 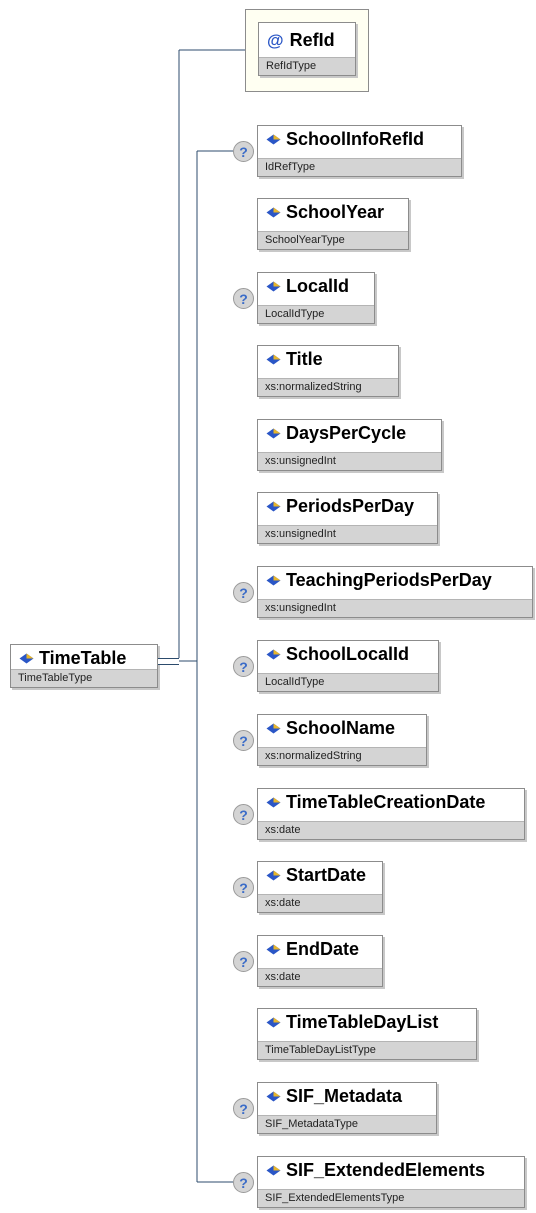 What do you see at coordinates (307, 66) in the screenshot?
I see `attribute-type: RefIdType` at bounding box center [307, 66].